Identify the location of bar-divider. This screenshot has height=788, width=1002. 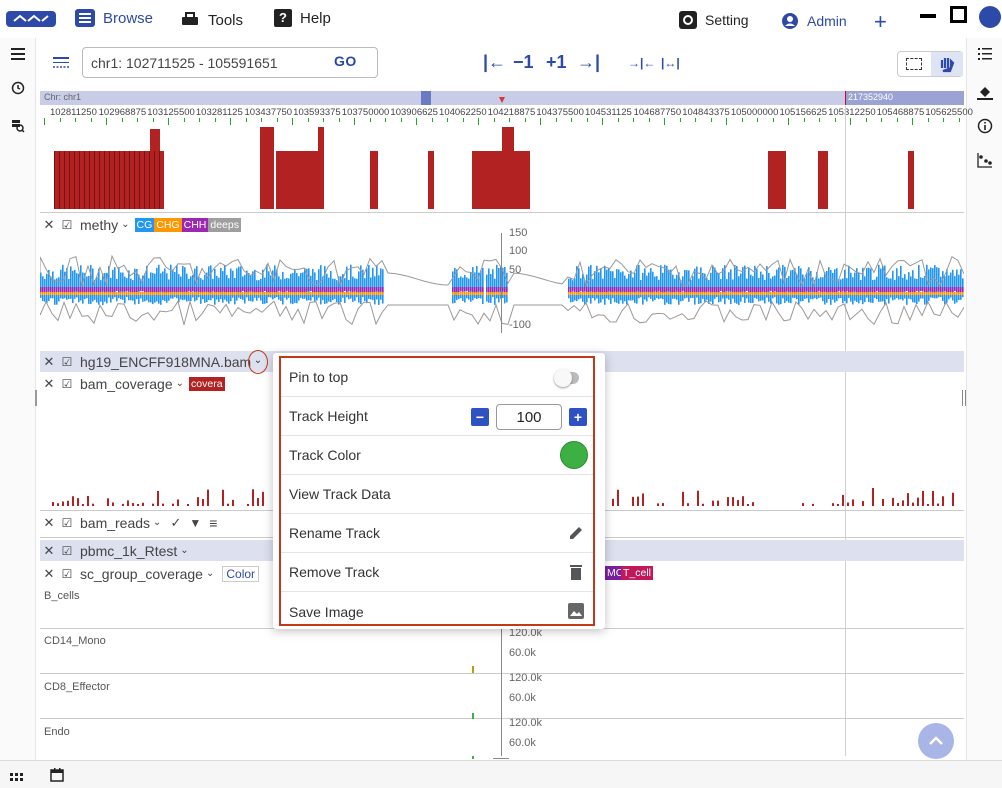
(94, 180).